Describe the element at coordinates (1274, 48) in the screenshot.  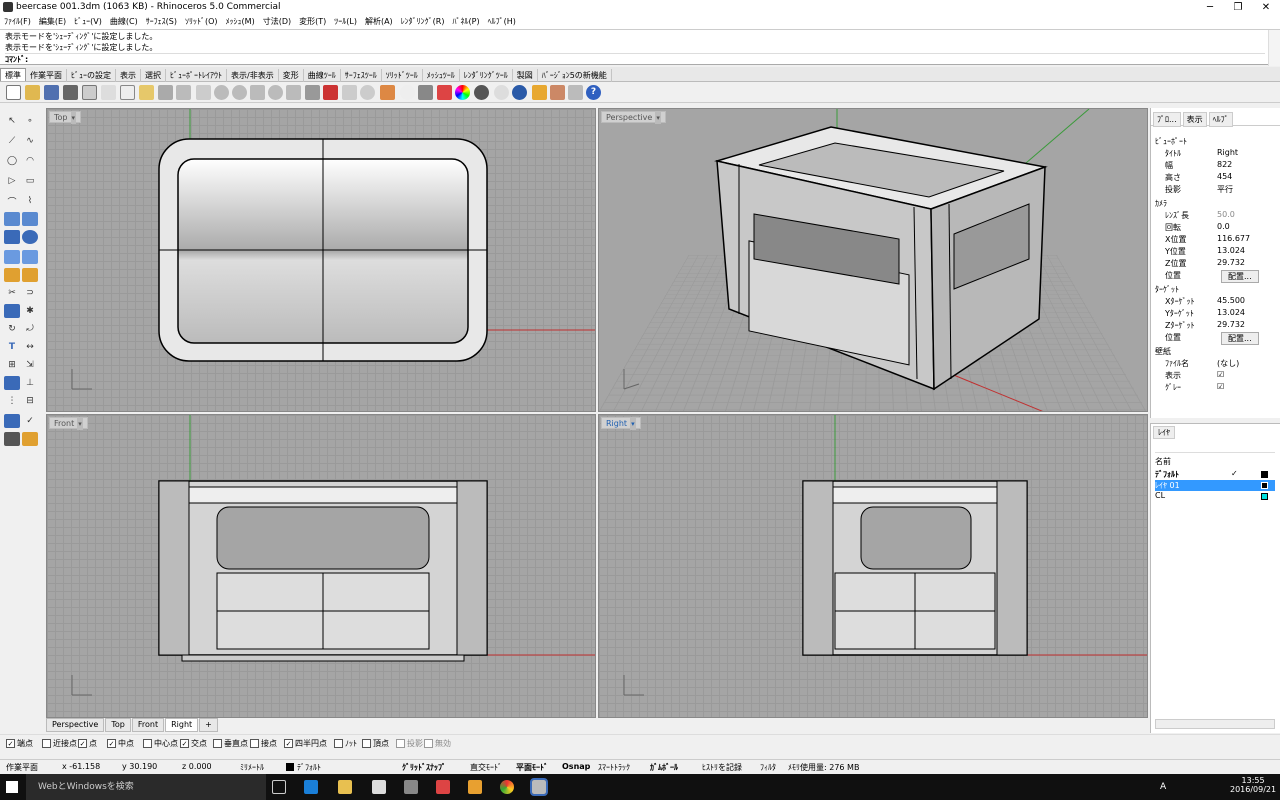
I see `command-scrollbar` at that location.